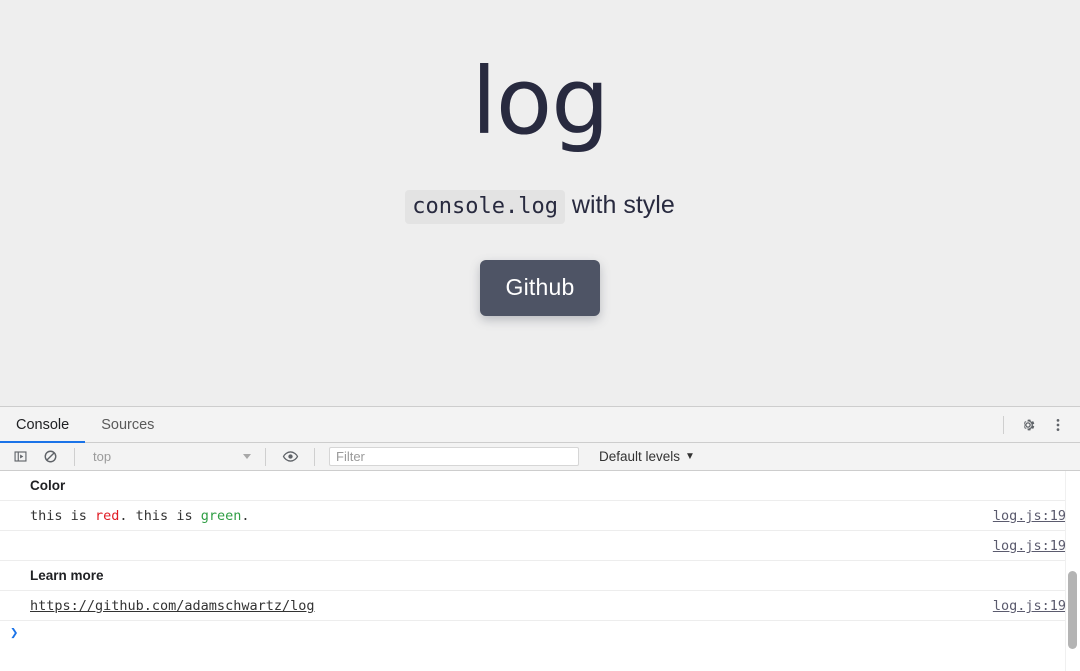 This screenshot has width=1080, height=671. What do you see at coordinates (454, 456) in the screenshot?
I see `filter-input` at bounding box center [454, 456].